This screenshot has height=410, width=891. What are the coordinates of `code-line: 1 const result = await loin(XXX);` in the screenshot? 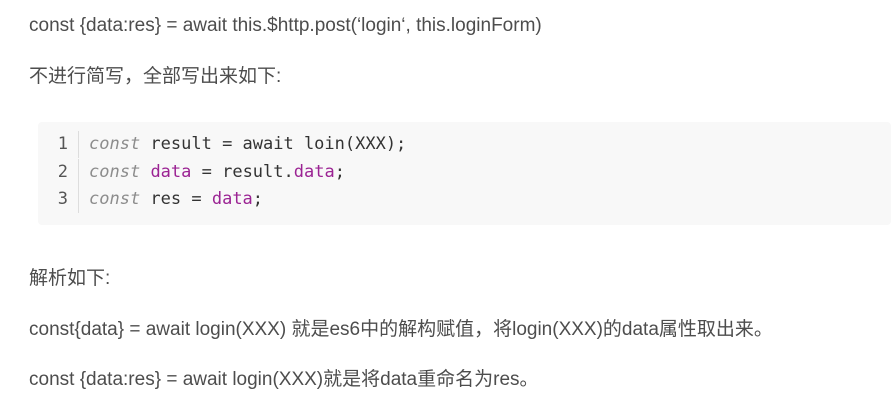 It's located at (222, 144).